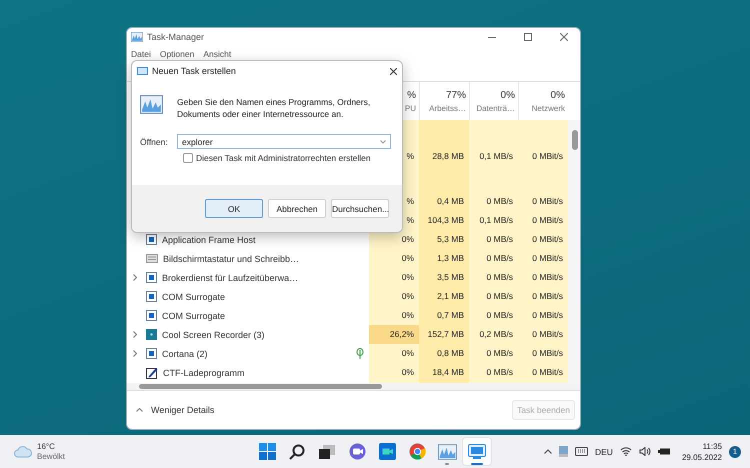 The image size is (750, 468). What do you see at coordinates (445, 220) in the screenshot?
I see `memory-cell-text: 104,3 MB` at bounding box center [445, 220].